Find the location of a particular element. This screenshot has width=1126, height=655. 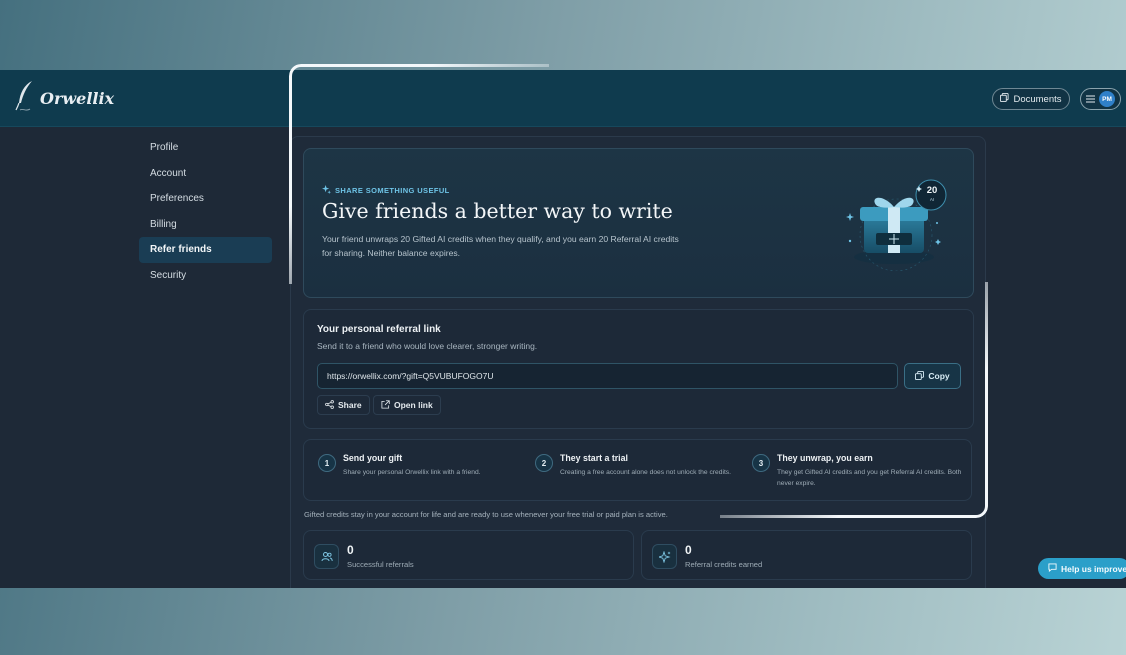

copy-button: Copy is located at coordinates (932, 376).